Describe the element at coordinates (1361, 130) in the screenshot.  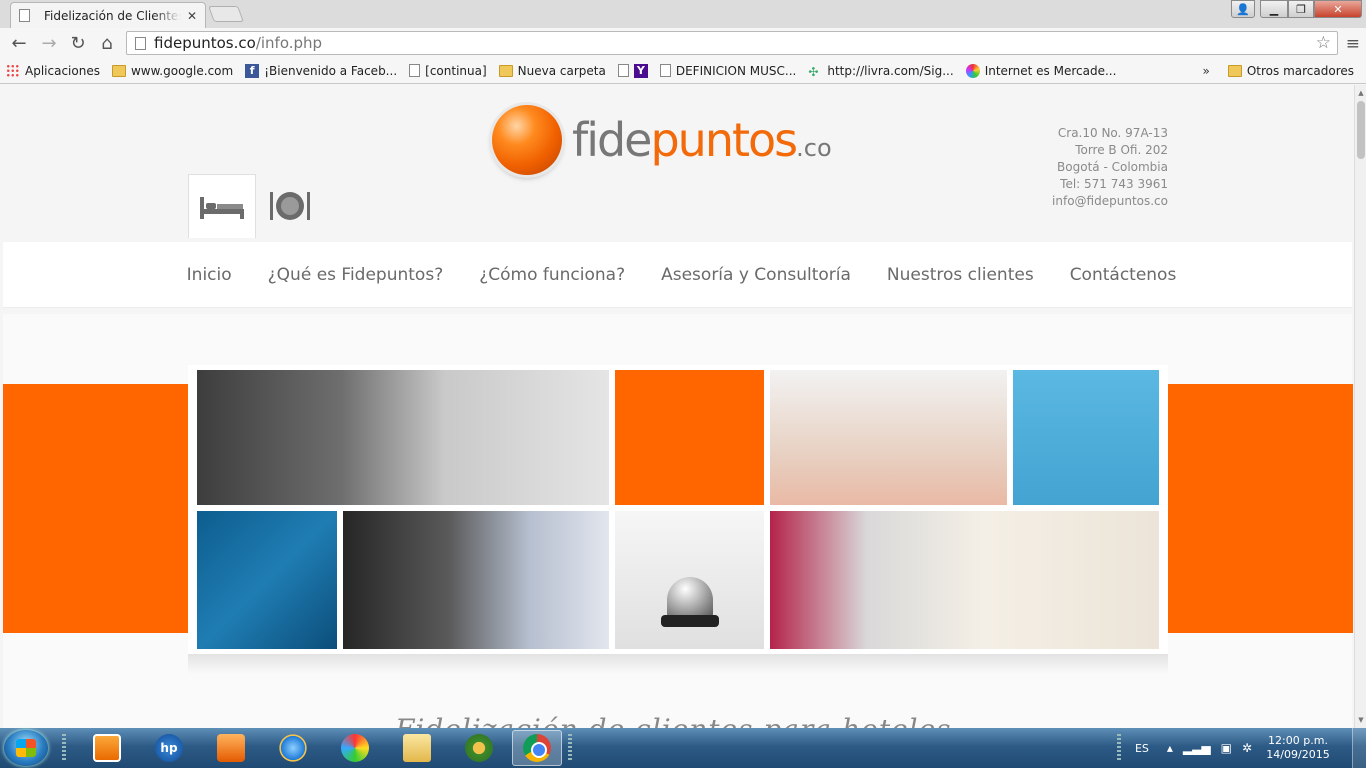
I see `scroll-thumb` at that location.